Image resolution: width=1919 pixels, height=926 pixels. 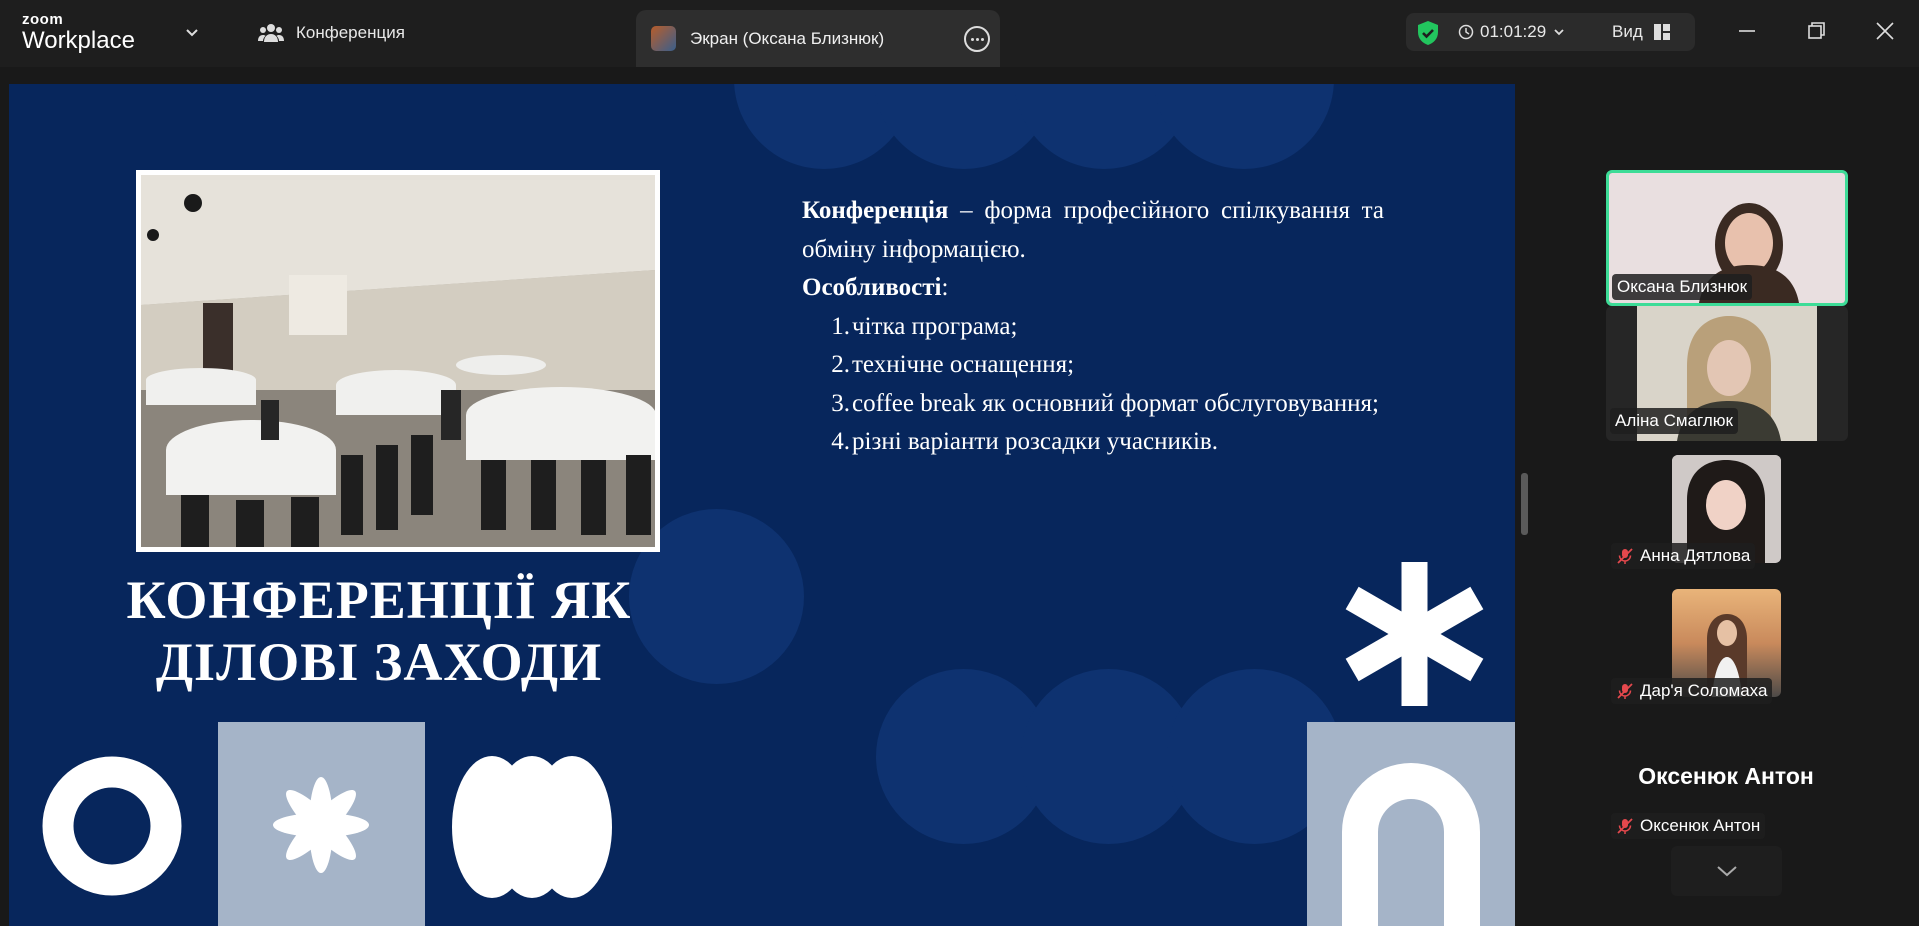 I want to click on tab-screen-share: Экран (Оксана Близнюк), so click(x=818, y=38).